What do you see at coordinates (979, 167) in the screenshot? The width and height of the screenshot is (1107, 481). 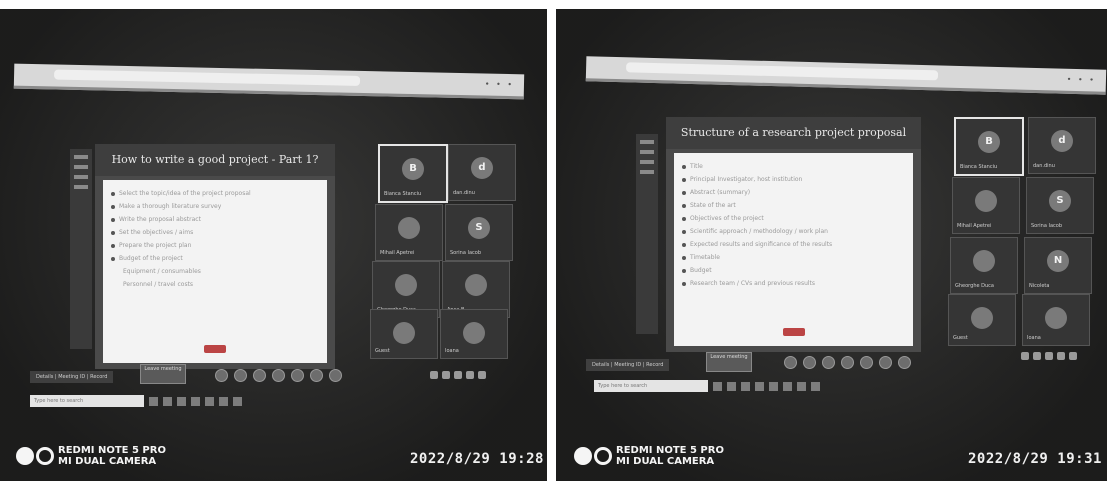 I see `participant-name: Bianca Stanciu` at bounding box center [979, 167].